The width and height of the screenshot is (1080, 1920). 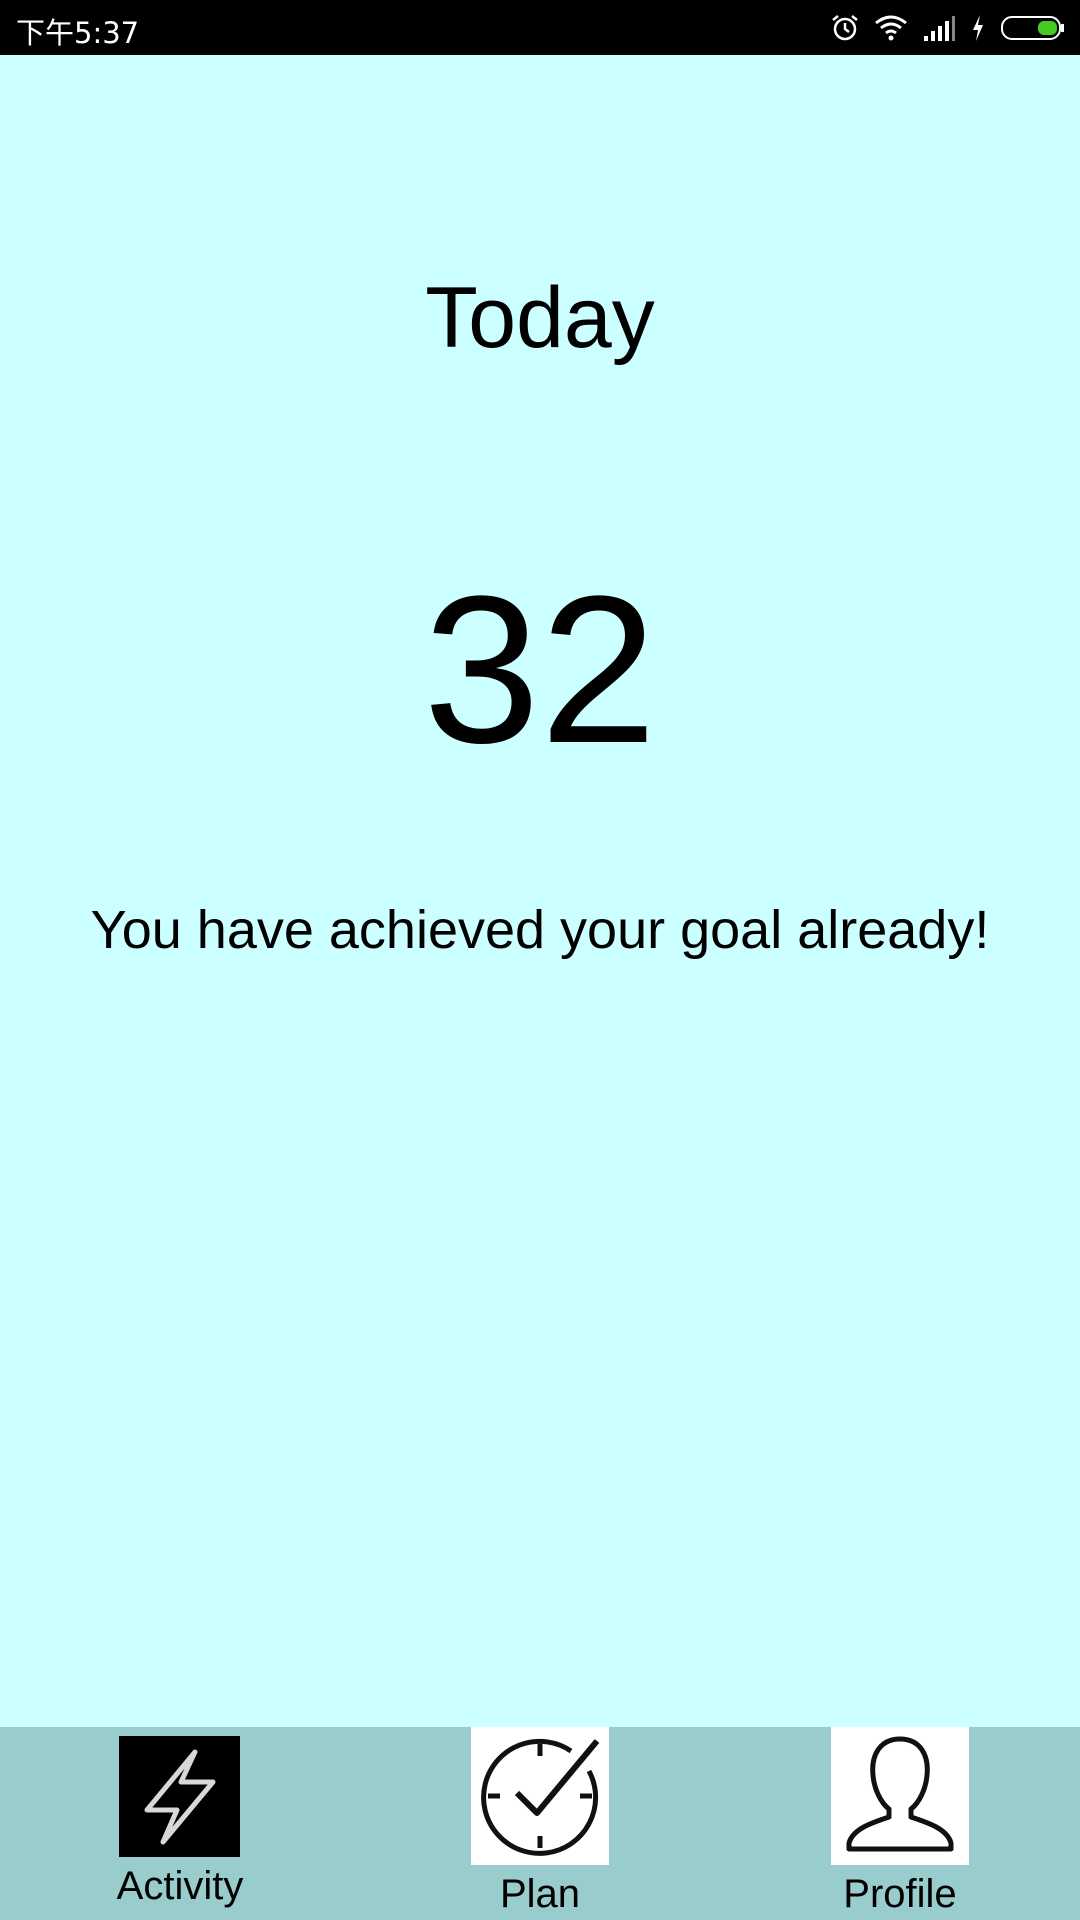 I want to click on nav-label-activity: Activity, so click(x=180, y=1886).